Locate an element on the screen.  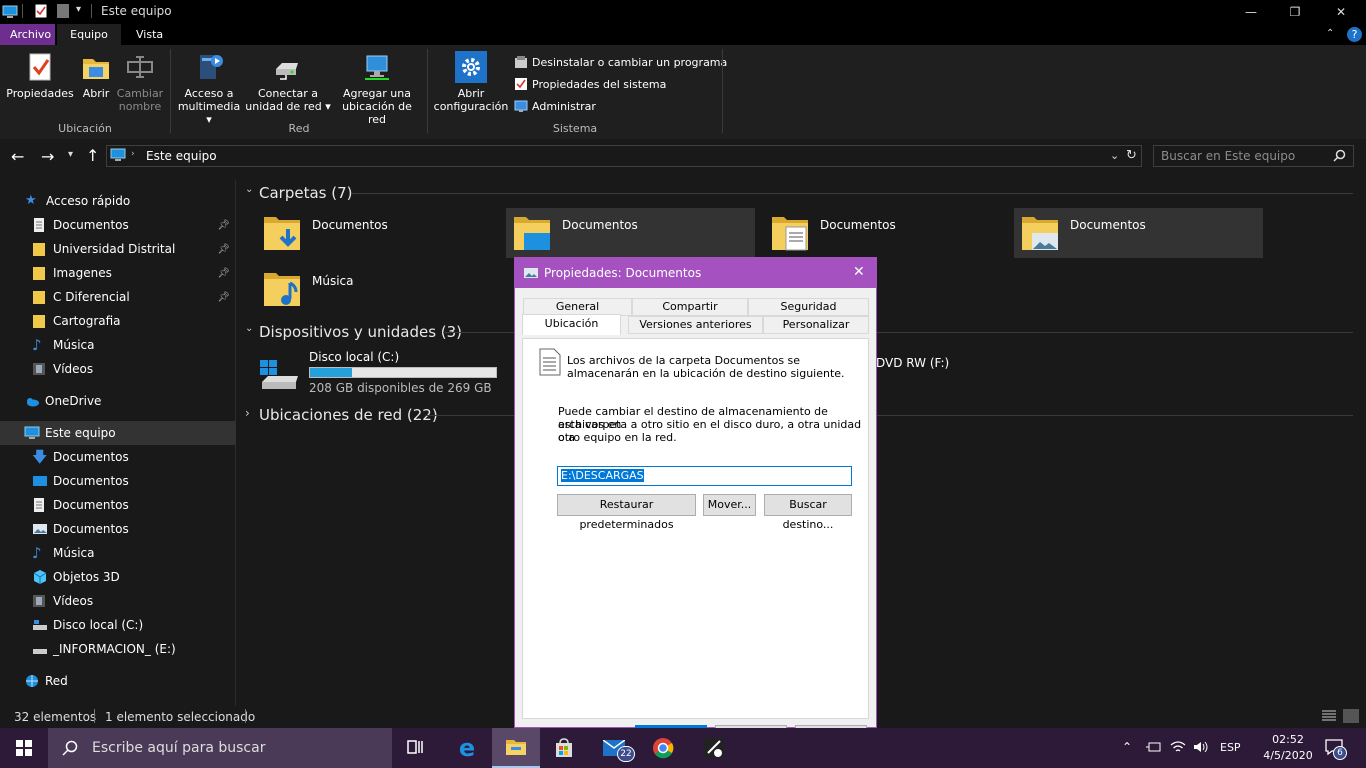
rename-button: Cambiar nombre is located at coordinates (140, 82).